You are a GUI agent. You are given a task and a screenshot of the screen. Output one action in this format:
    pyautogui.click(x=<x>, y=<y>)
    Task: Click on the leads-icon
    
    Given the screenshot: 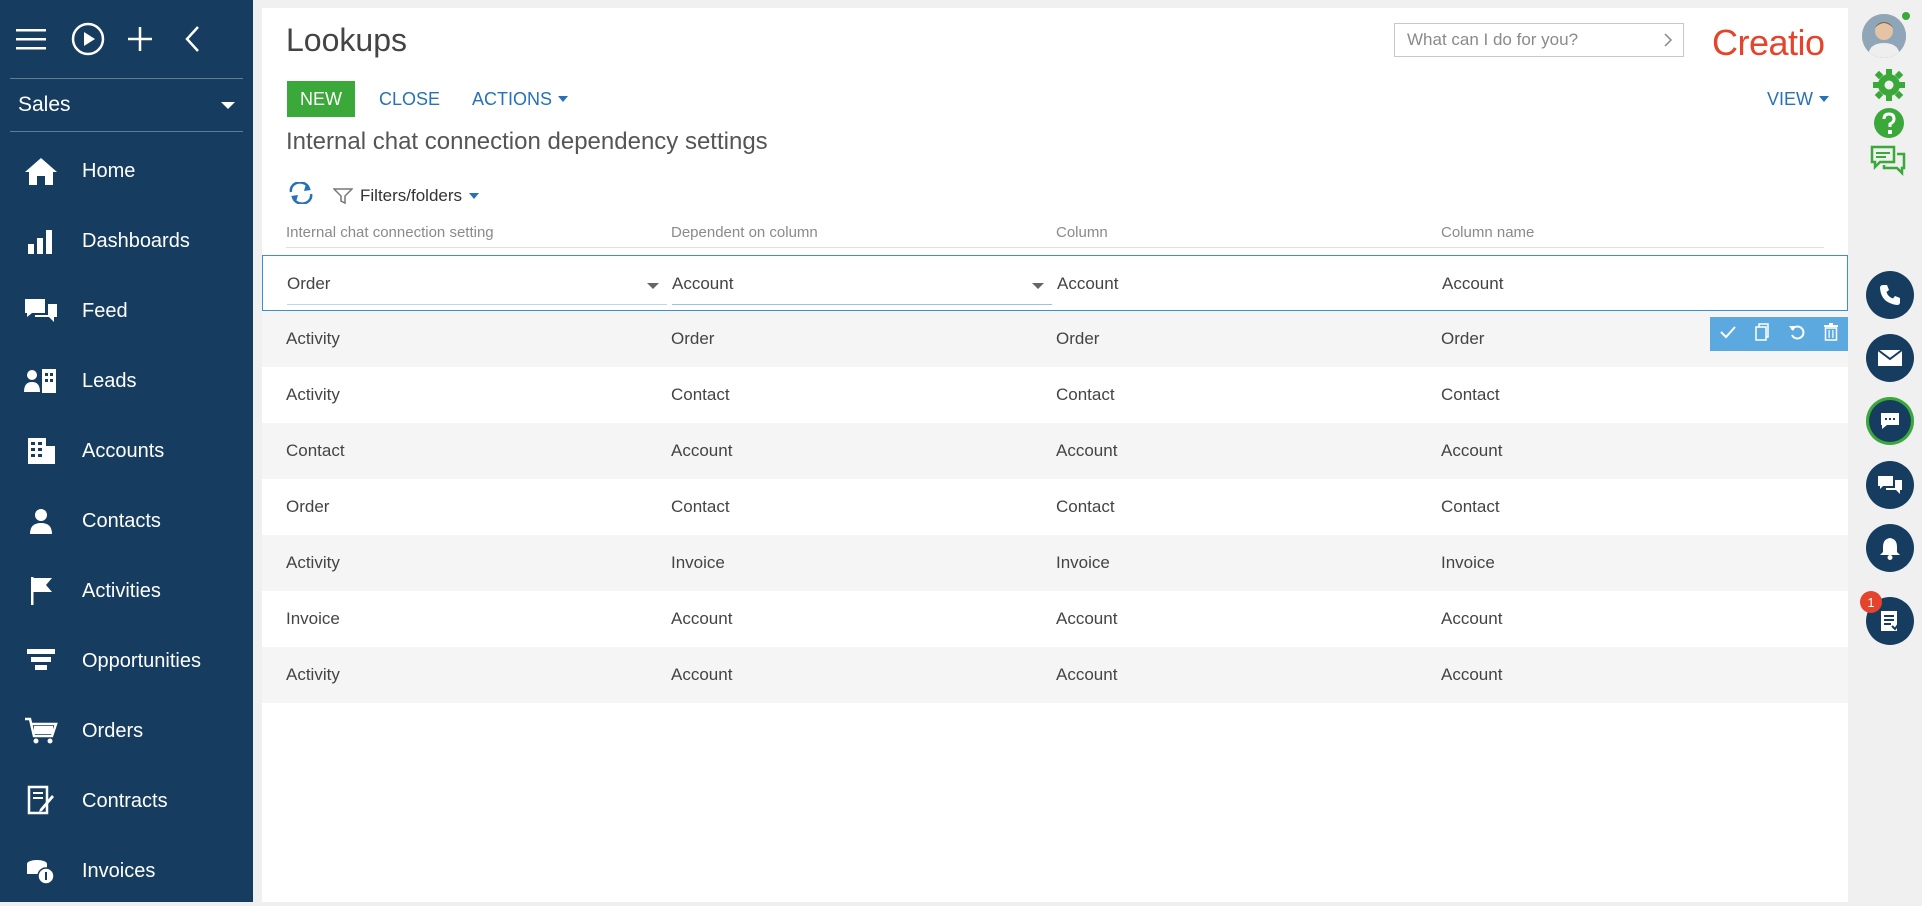 What is the action you would take?
    pyautogui.click(x=41, y=381)
    